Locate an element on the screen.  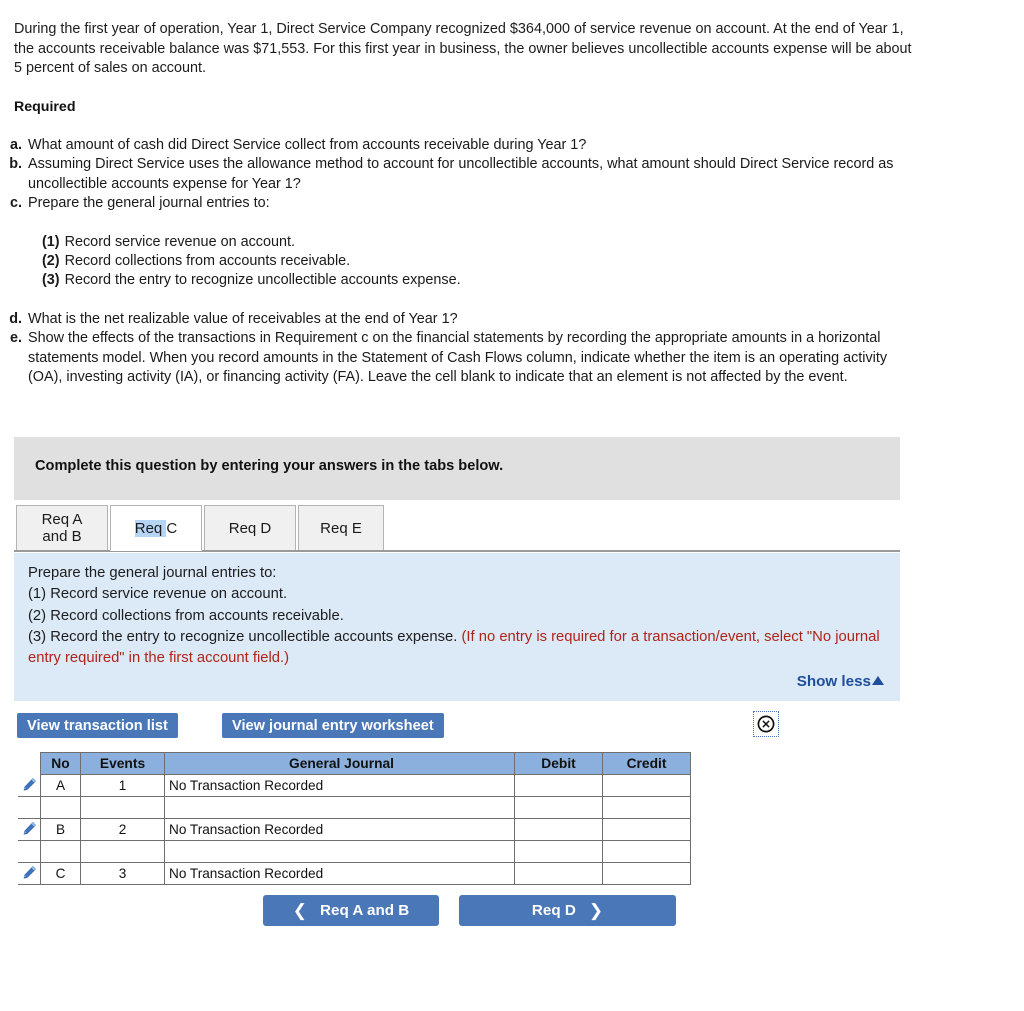
row-cell-no: B is located at coordinates (60, 829).